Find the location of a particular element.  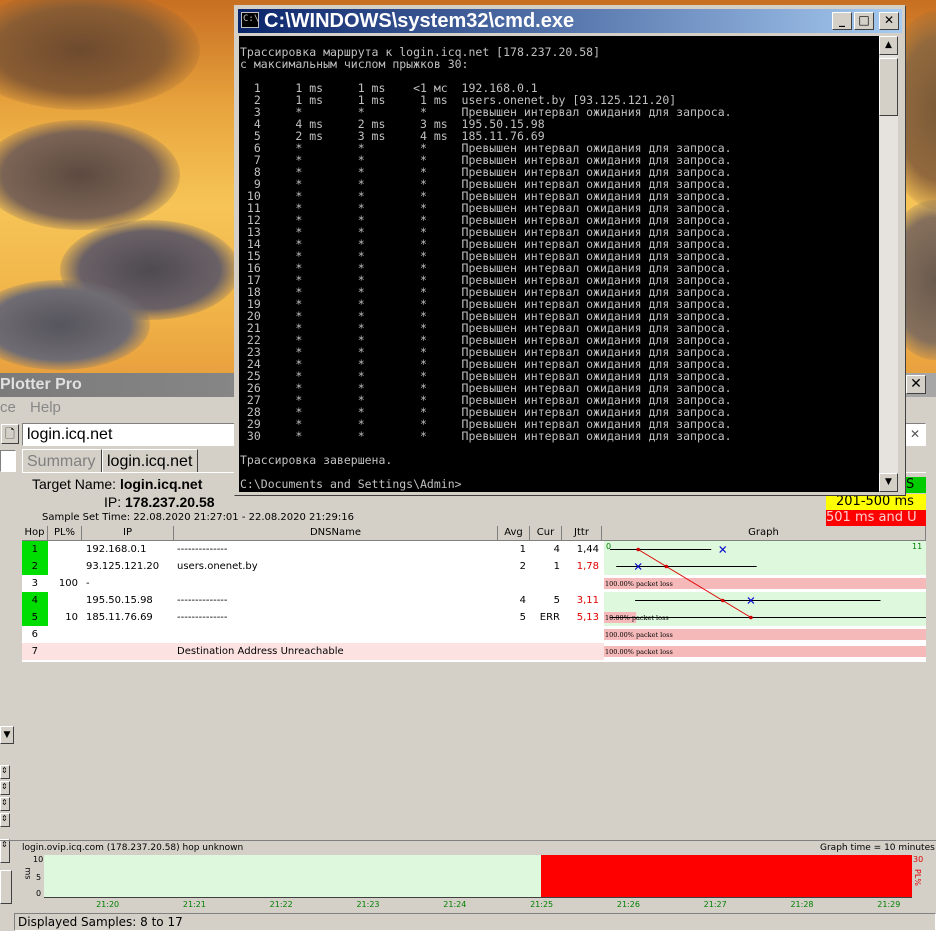

col-cur: Cur is located at coordinates (546, 533).